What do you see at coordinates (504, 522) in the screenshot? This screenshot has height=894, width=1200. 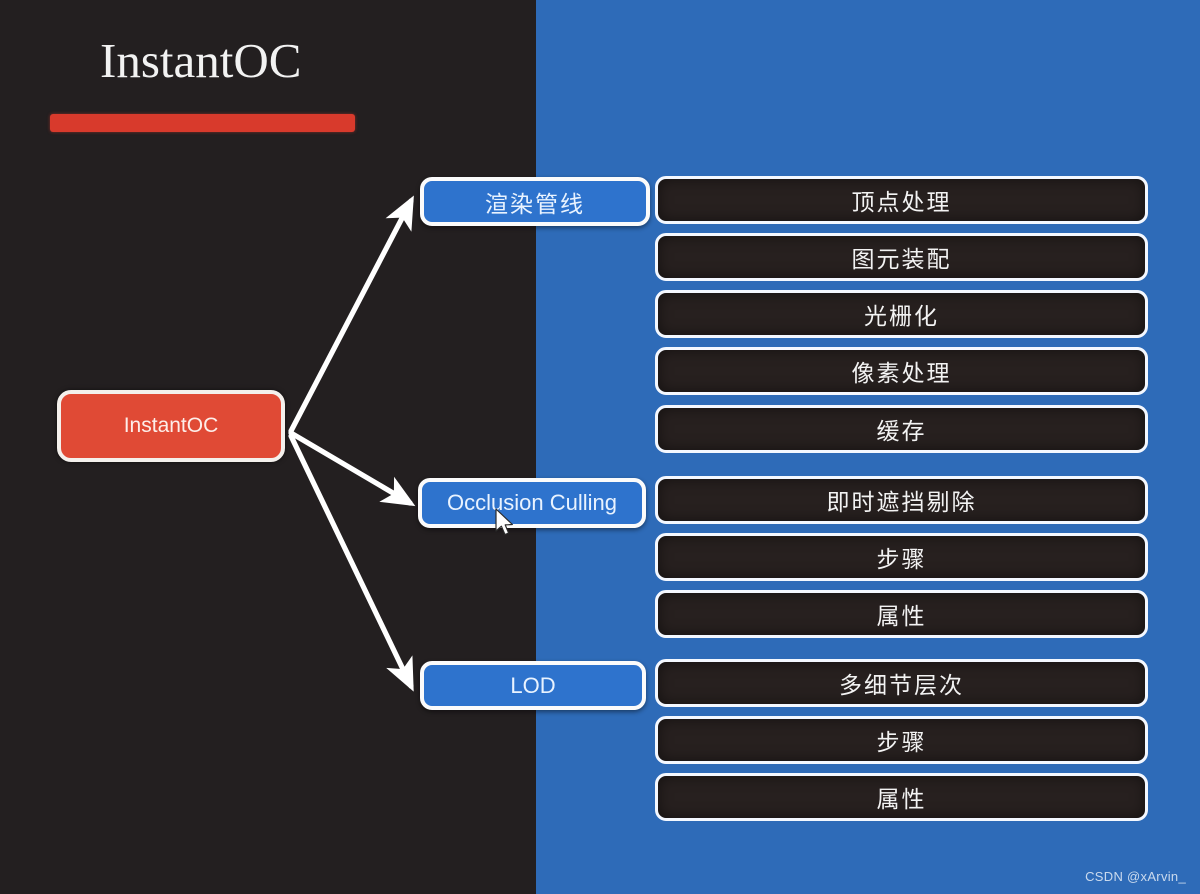 I see `mouse-pointer-icon` at bounding box center [504, 522].